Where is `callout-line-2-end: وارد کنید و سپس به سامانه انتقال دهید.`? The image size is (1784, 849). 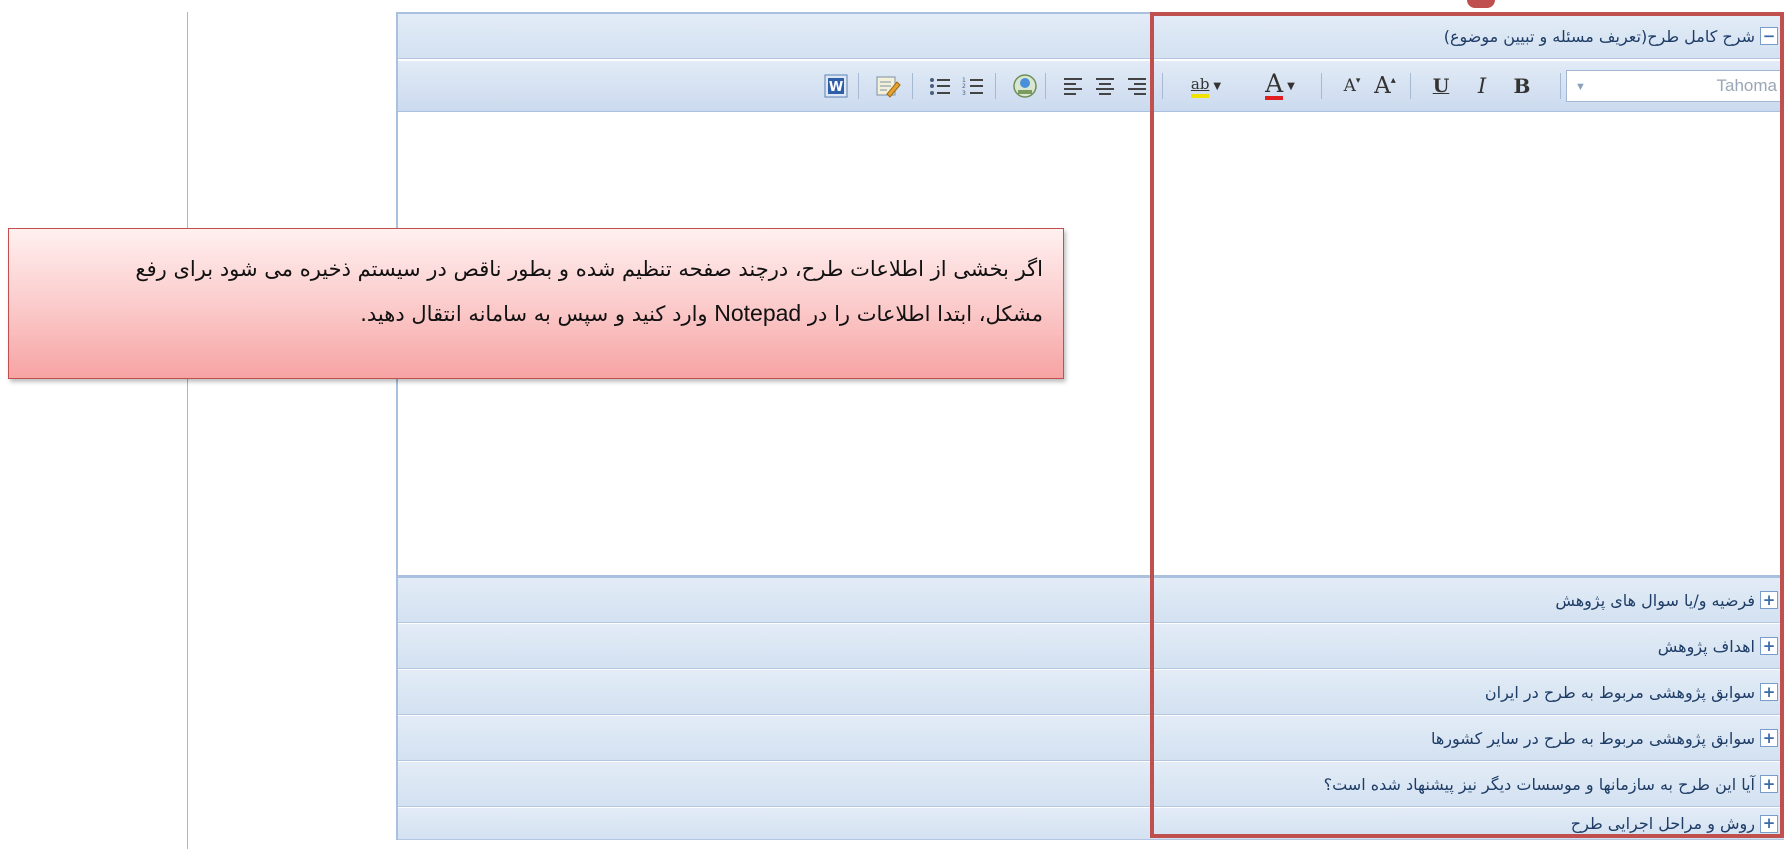
callout-line-2-end: وارد کنید و سپس به سامانه انتقال دهید. is located at coordinates (534, 314).